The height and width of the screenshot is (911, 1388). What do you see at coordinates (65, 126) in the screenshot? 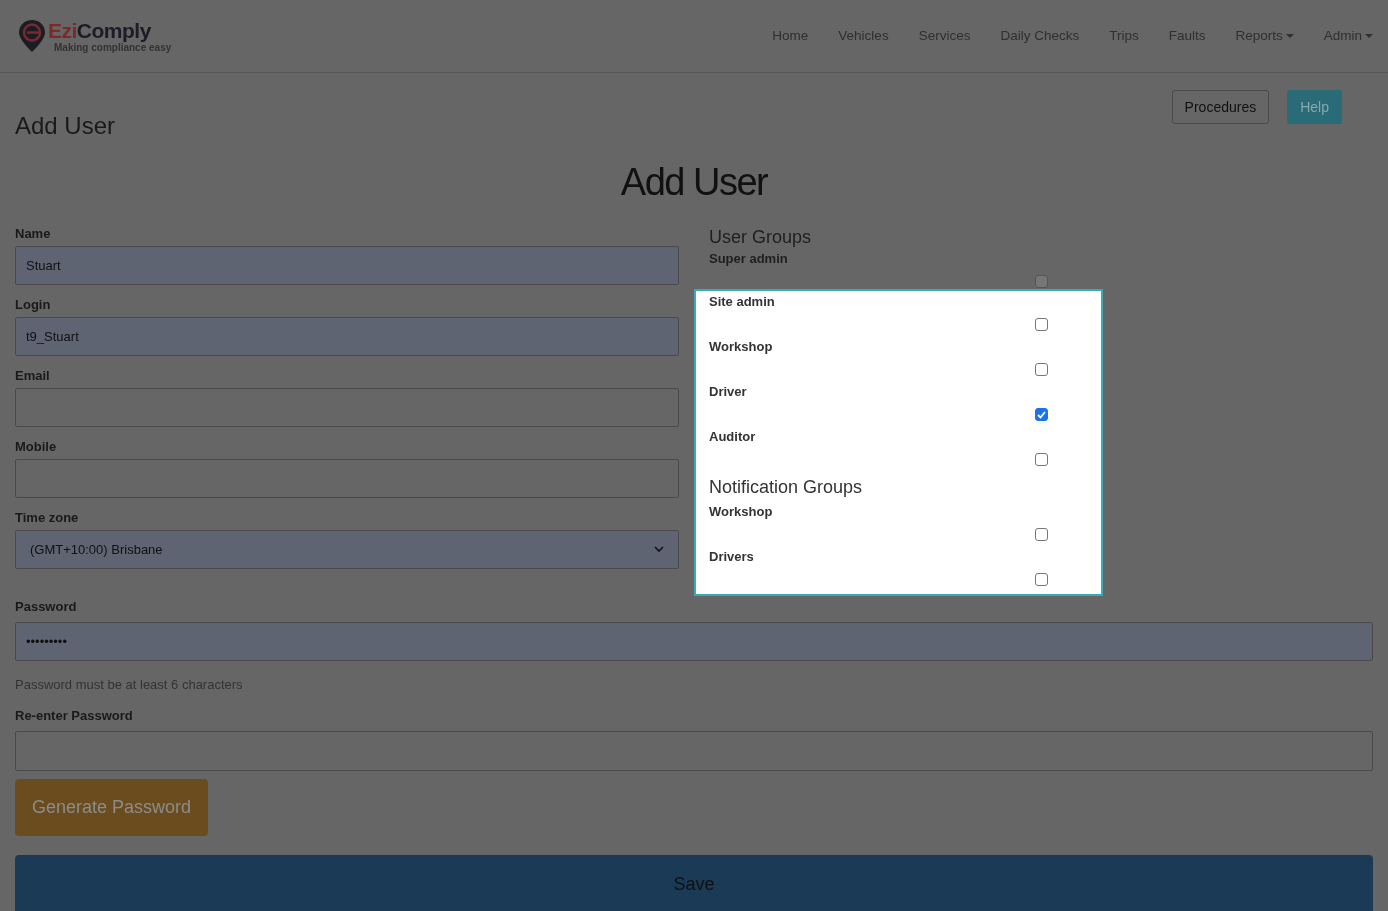
I see `page-title: Add User` at bounding box center [65, 126].